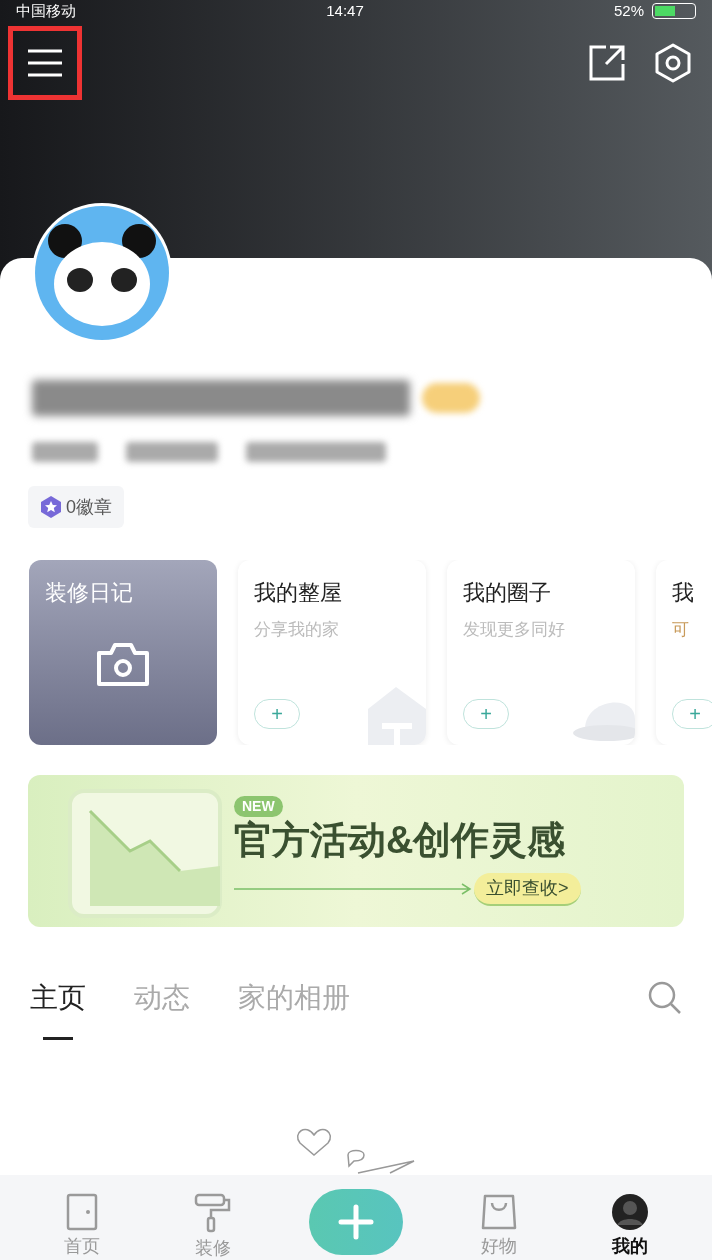 The width and height of the screenshot is (712, 1260). Describe the element at coordinates (400, 841) in the screenshot. I see `banner-title: 官方活动&创作灵感` at that location.